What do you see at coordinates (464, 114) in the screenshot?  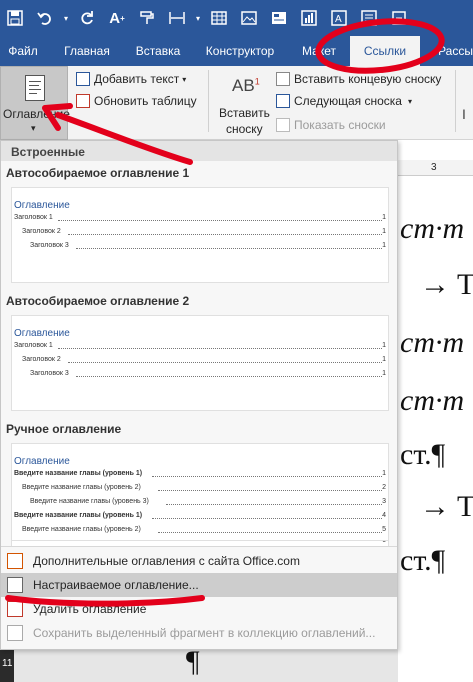 I see `insert-icon: I` at bounding box center [464, 114].